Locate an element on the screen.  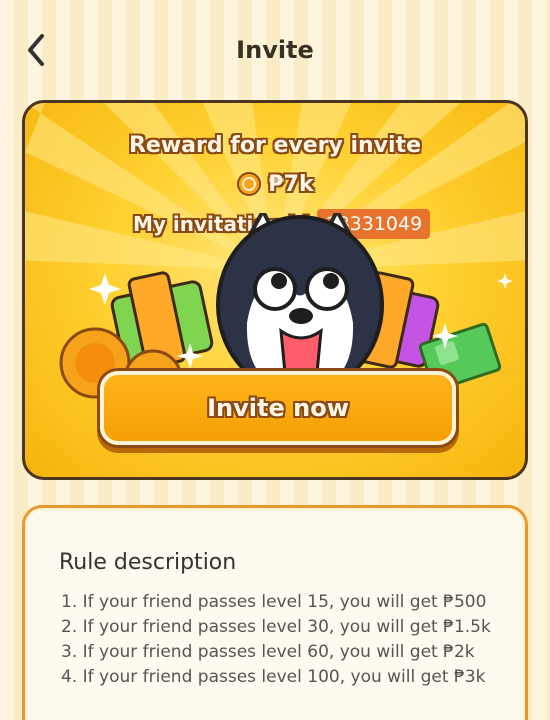
invite-now-label: Invite now is located at coordinates (278, 408).